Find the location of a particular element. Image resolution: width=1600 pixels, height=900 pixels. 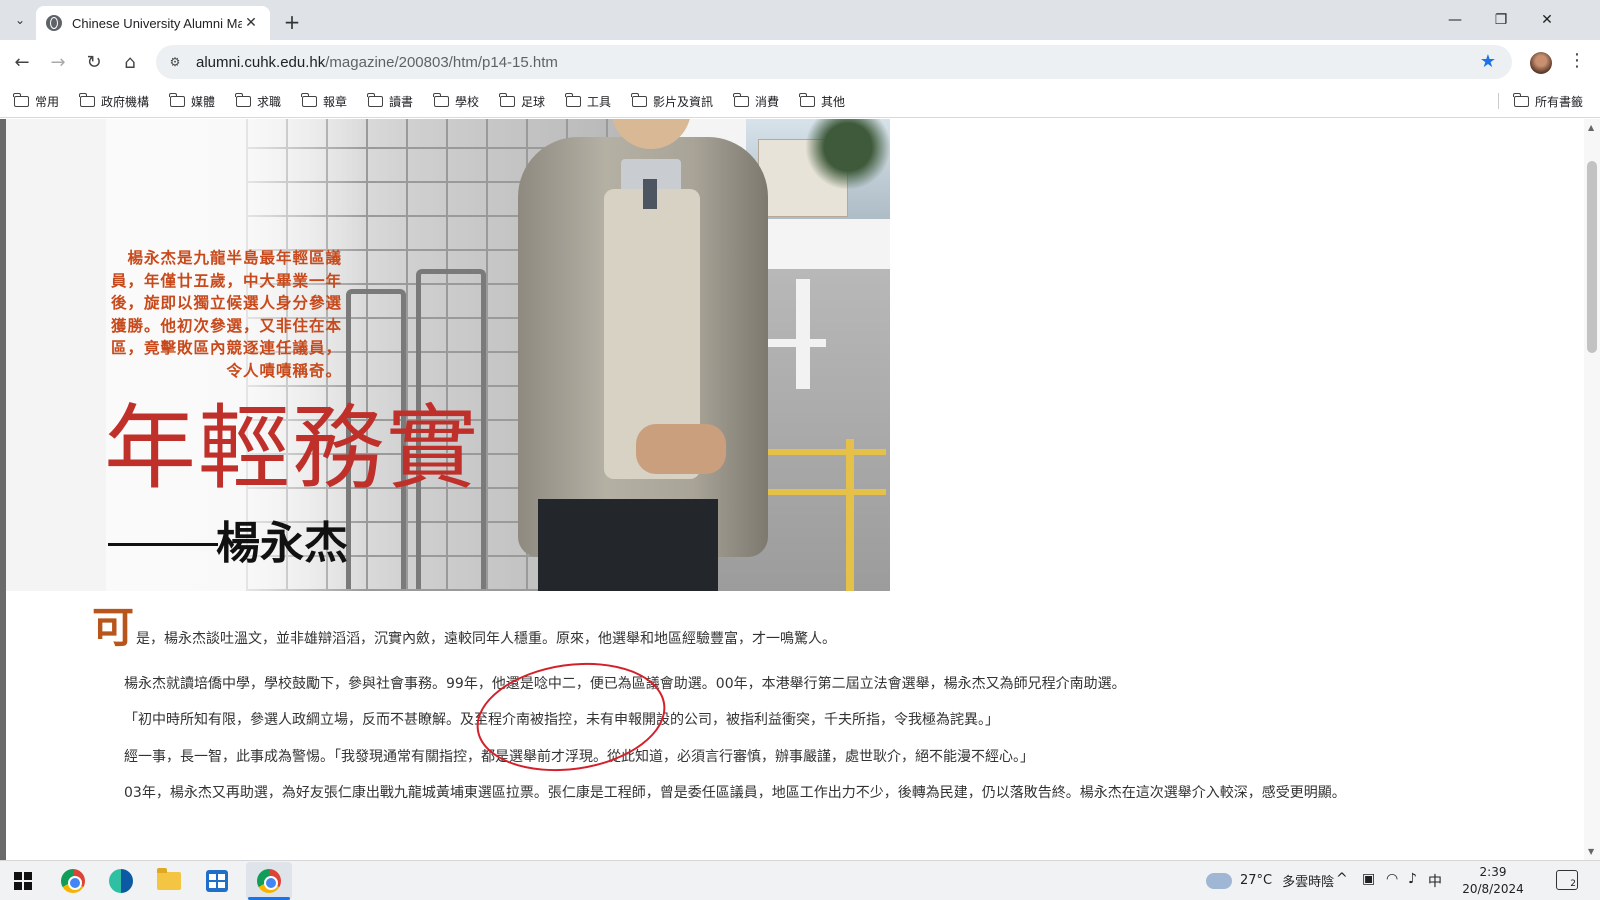

taskbar-edge is located at coordinates (121, 881).